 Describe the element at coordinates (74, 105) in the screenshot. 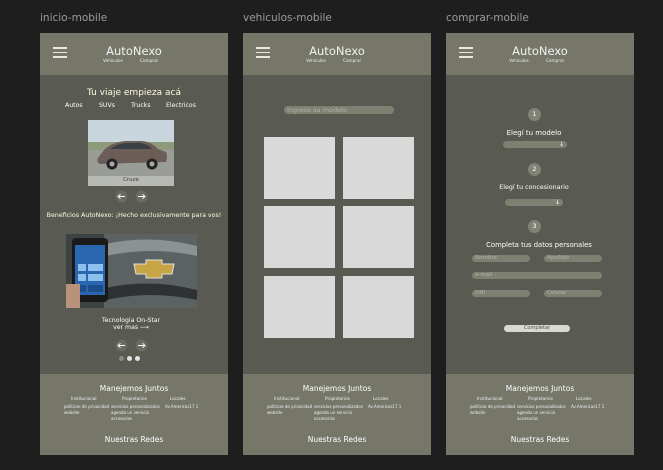

I see `category-autos: Autos` at that location.